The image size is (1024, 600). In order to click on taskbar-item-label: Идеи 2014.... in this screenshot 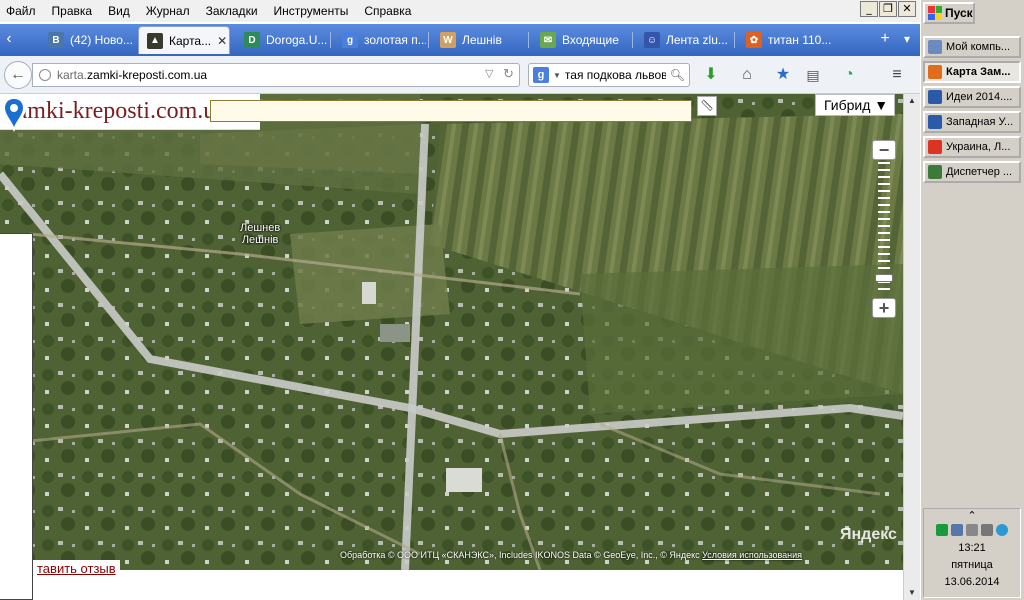, I will do `click(979, 97)`.